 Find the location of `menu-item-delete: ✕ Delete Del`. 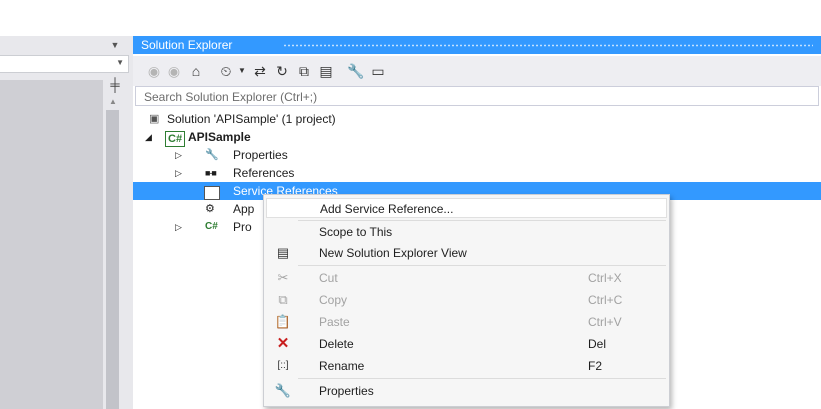

menu-item-delete: ✕ Delete Del is located at coordinates (466, 344).